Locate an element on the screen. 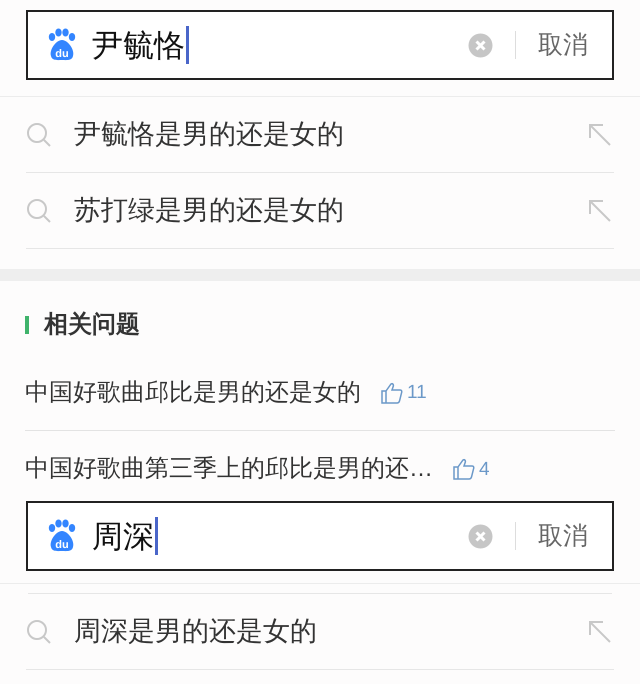  suggestion-item: 苏打绿是男的还是女的 is located at coordinates (320, 211).